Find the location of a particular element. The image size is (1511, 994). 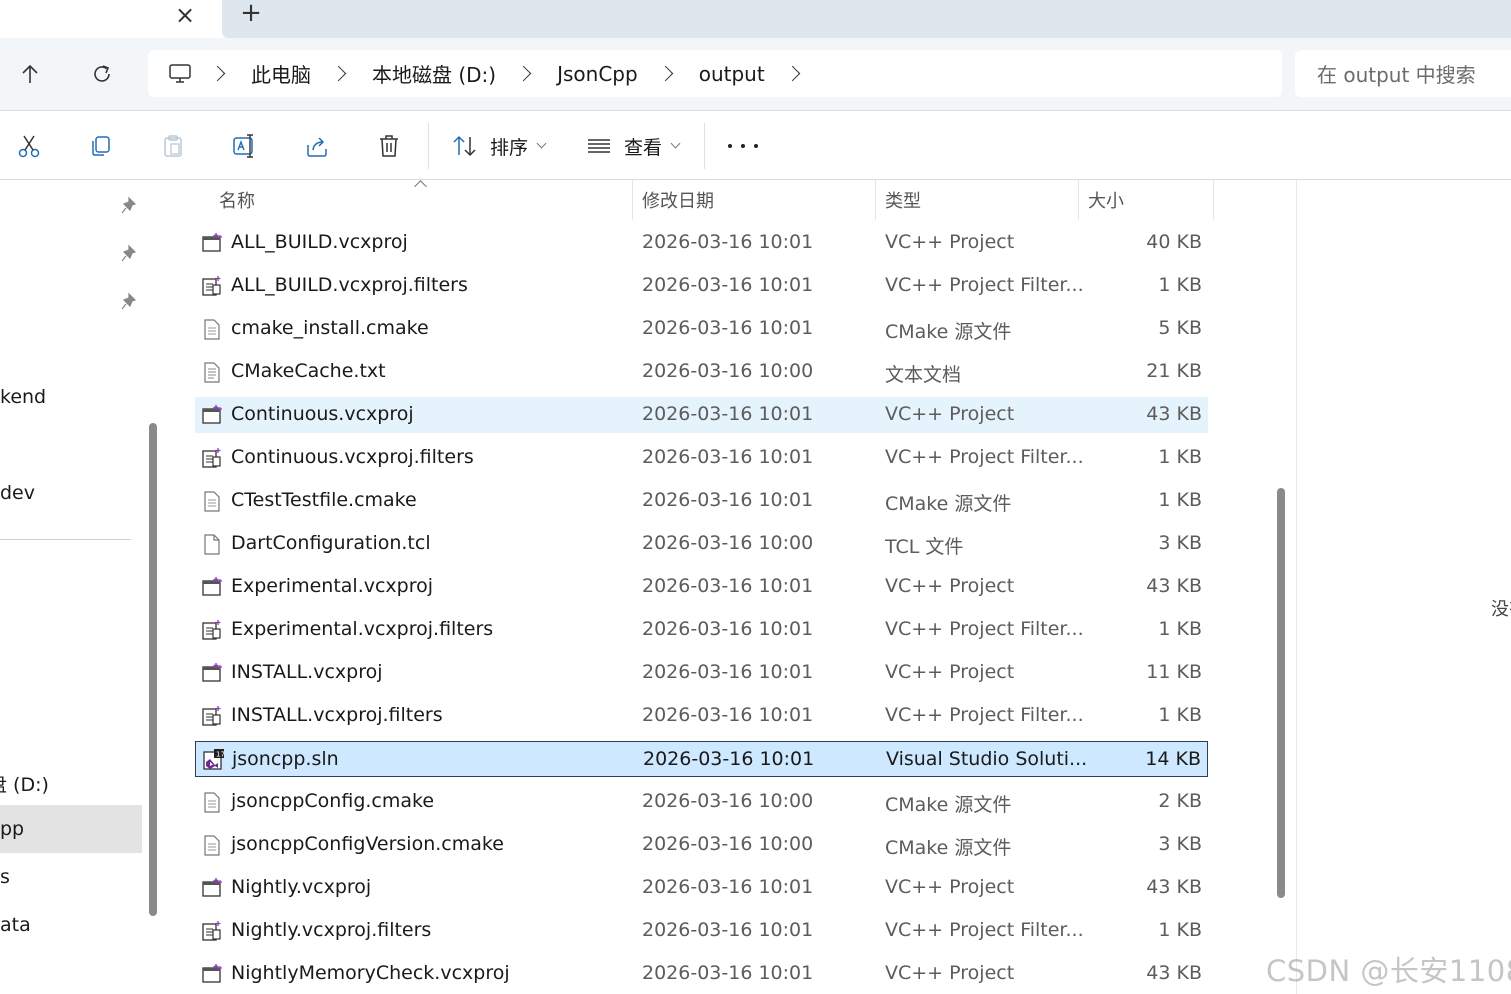

nav-item: kend is located at coordinates (23, 397).